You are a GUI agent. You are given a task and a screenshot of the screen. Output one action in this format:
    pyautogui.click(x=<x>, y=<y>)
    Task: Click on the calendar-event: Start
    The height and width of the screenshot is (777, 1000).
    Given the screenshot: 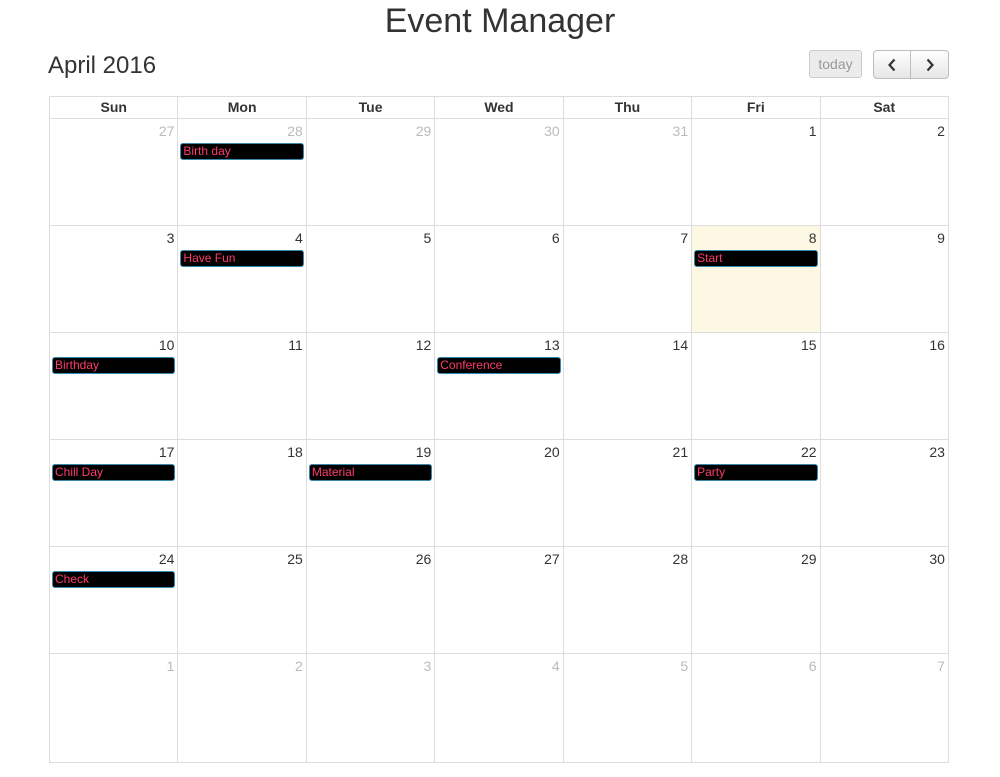 What is the action you would take?
    pyautogui.click(x=756, y=258)
    